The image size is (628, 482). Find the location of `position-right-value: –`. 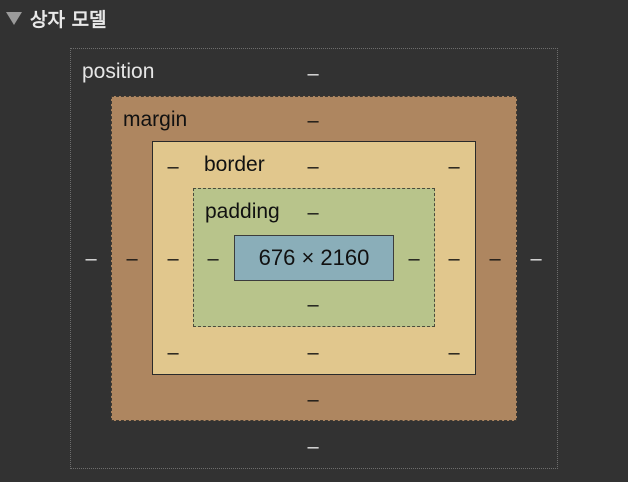

position-right-value: – is located at coordinates (536, 259).